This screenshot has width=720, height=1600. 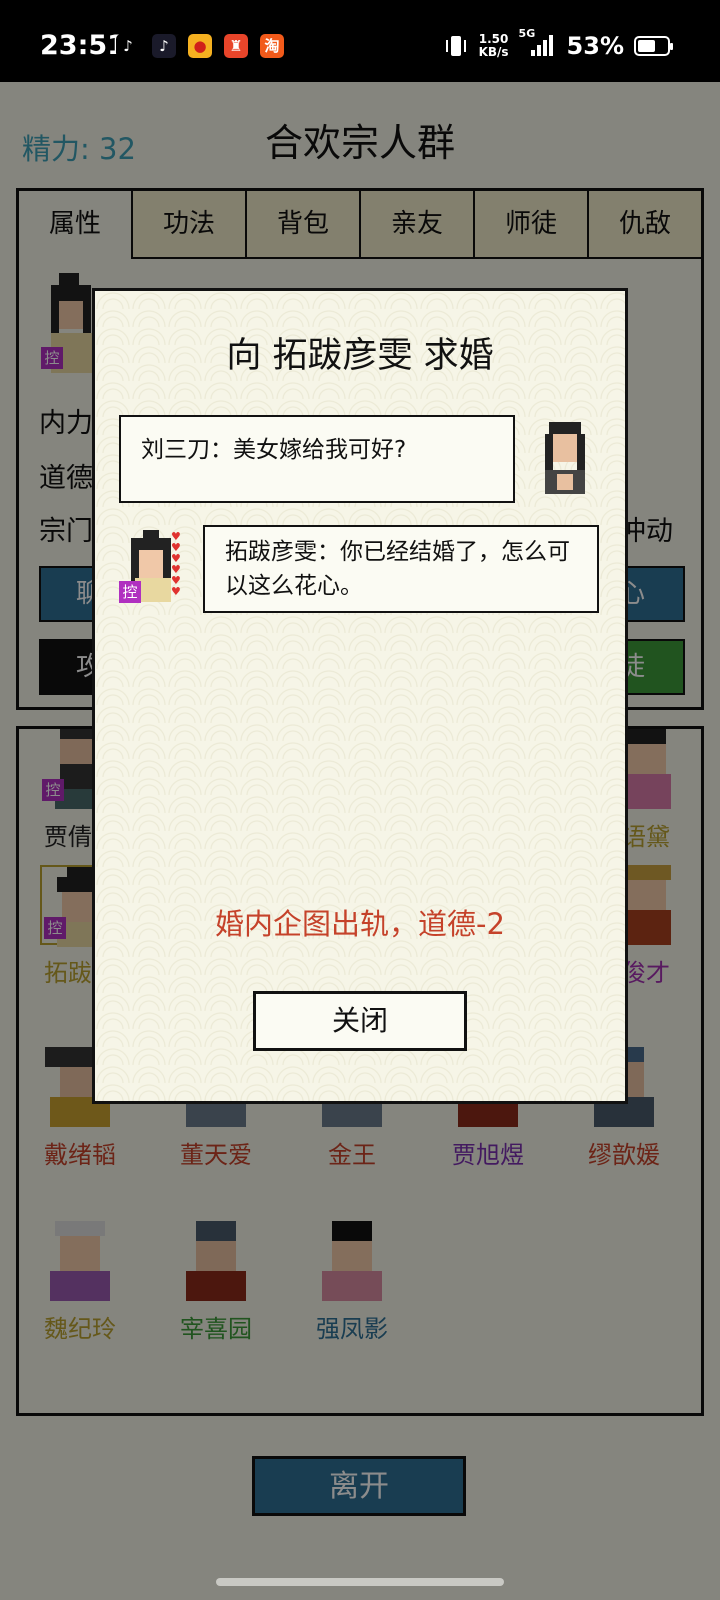 What do you see at coordinates (565, 458) in the screenshot?
I see `player-avatar` at bounding box center [565, 458].